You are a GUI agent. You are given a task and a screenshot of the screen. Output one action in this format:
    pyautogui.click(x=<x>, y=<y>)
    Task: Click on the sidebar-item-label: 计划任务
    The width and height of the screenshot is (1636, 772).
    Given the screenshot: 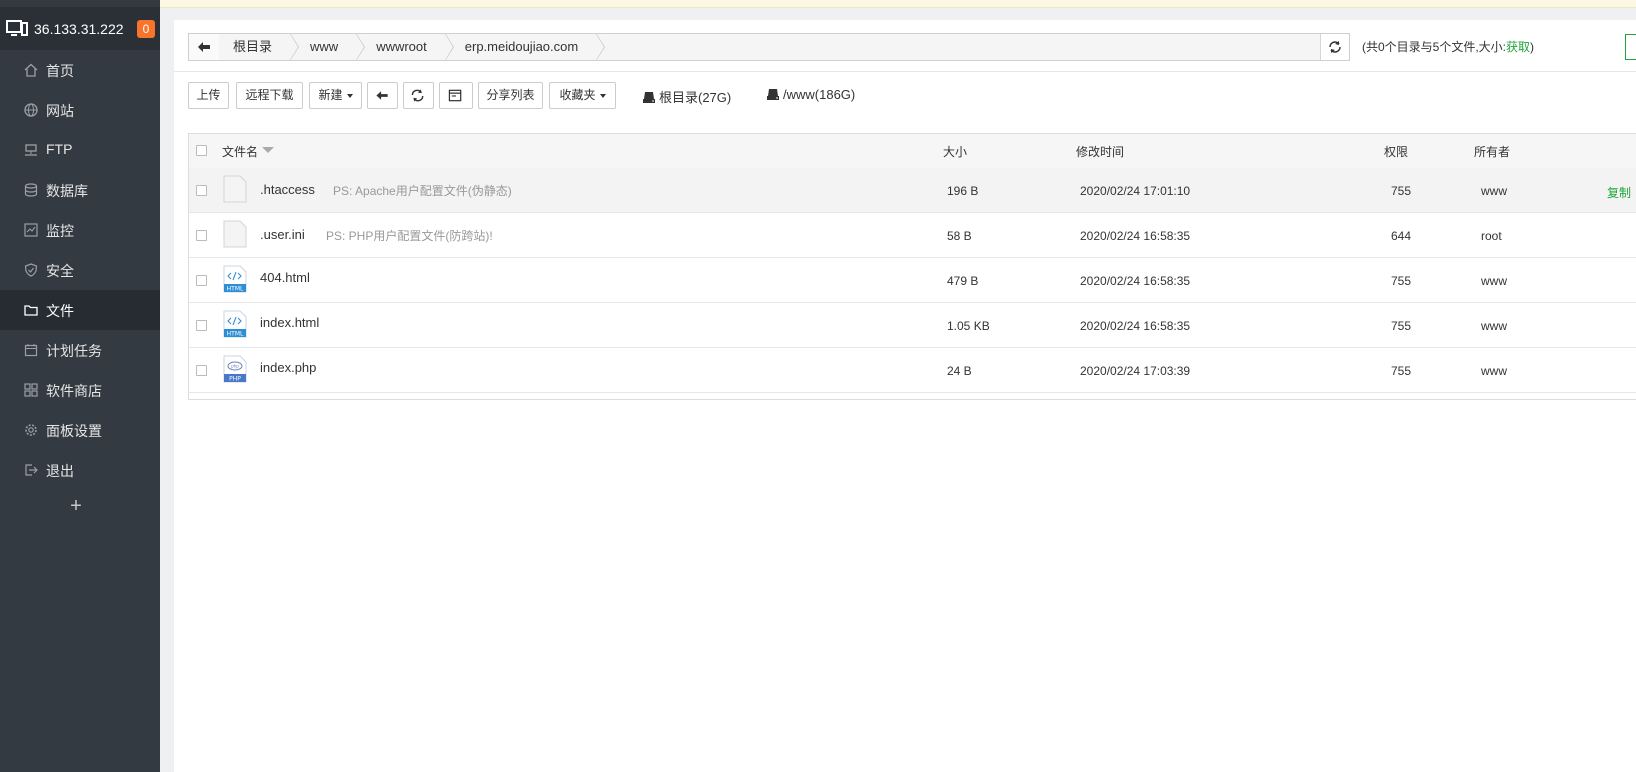 What is the action you would take?
    pyautogui.click(x=74, y=351)
    